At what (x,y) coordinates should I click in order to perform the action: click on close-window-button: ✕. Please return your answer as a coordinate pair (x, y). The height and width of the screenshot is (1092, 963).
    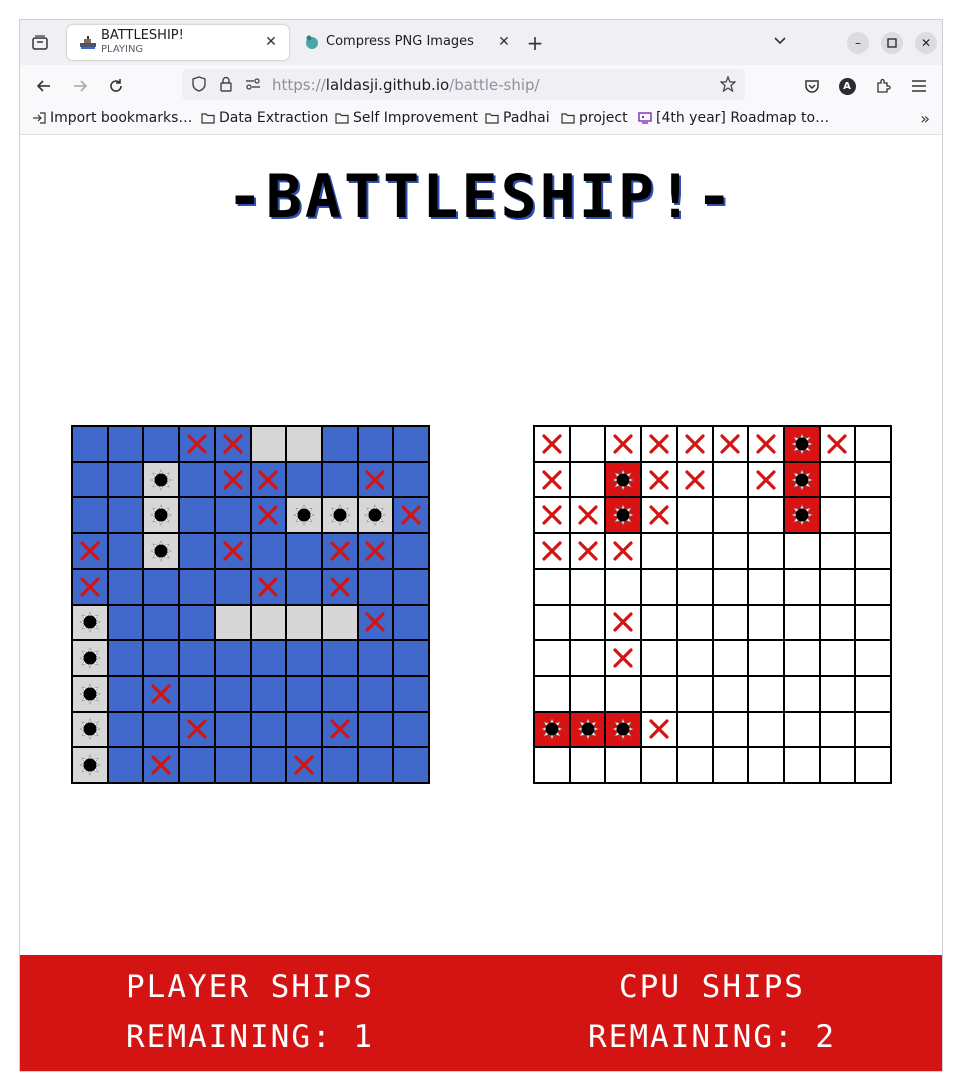
    Looking at the image, I should click on (926, 43).